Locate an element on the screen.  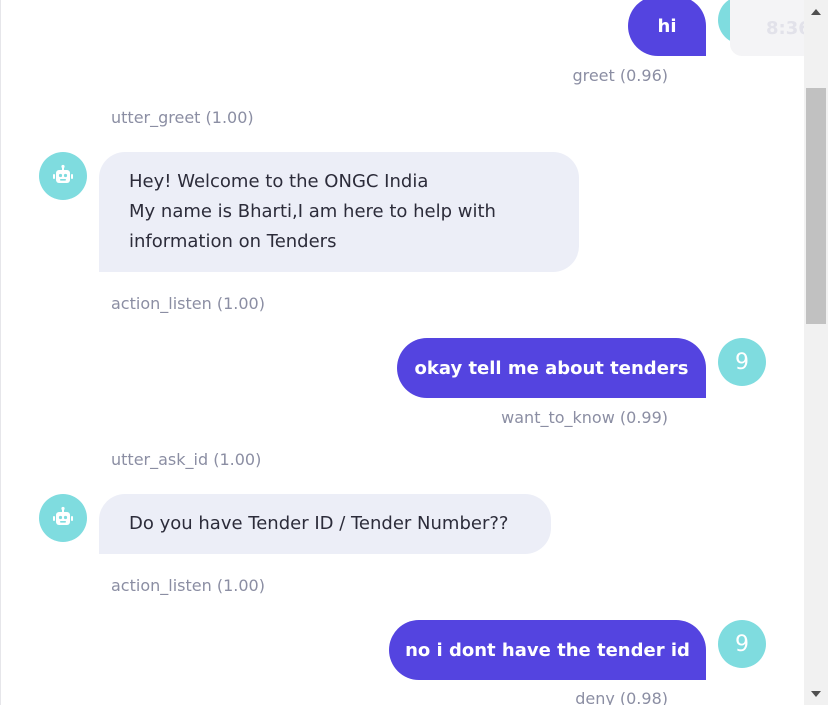
bot-message-line: My name is Bharti,I am here to help with is located at coordinates (312, 211).